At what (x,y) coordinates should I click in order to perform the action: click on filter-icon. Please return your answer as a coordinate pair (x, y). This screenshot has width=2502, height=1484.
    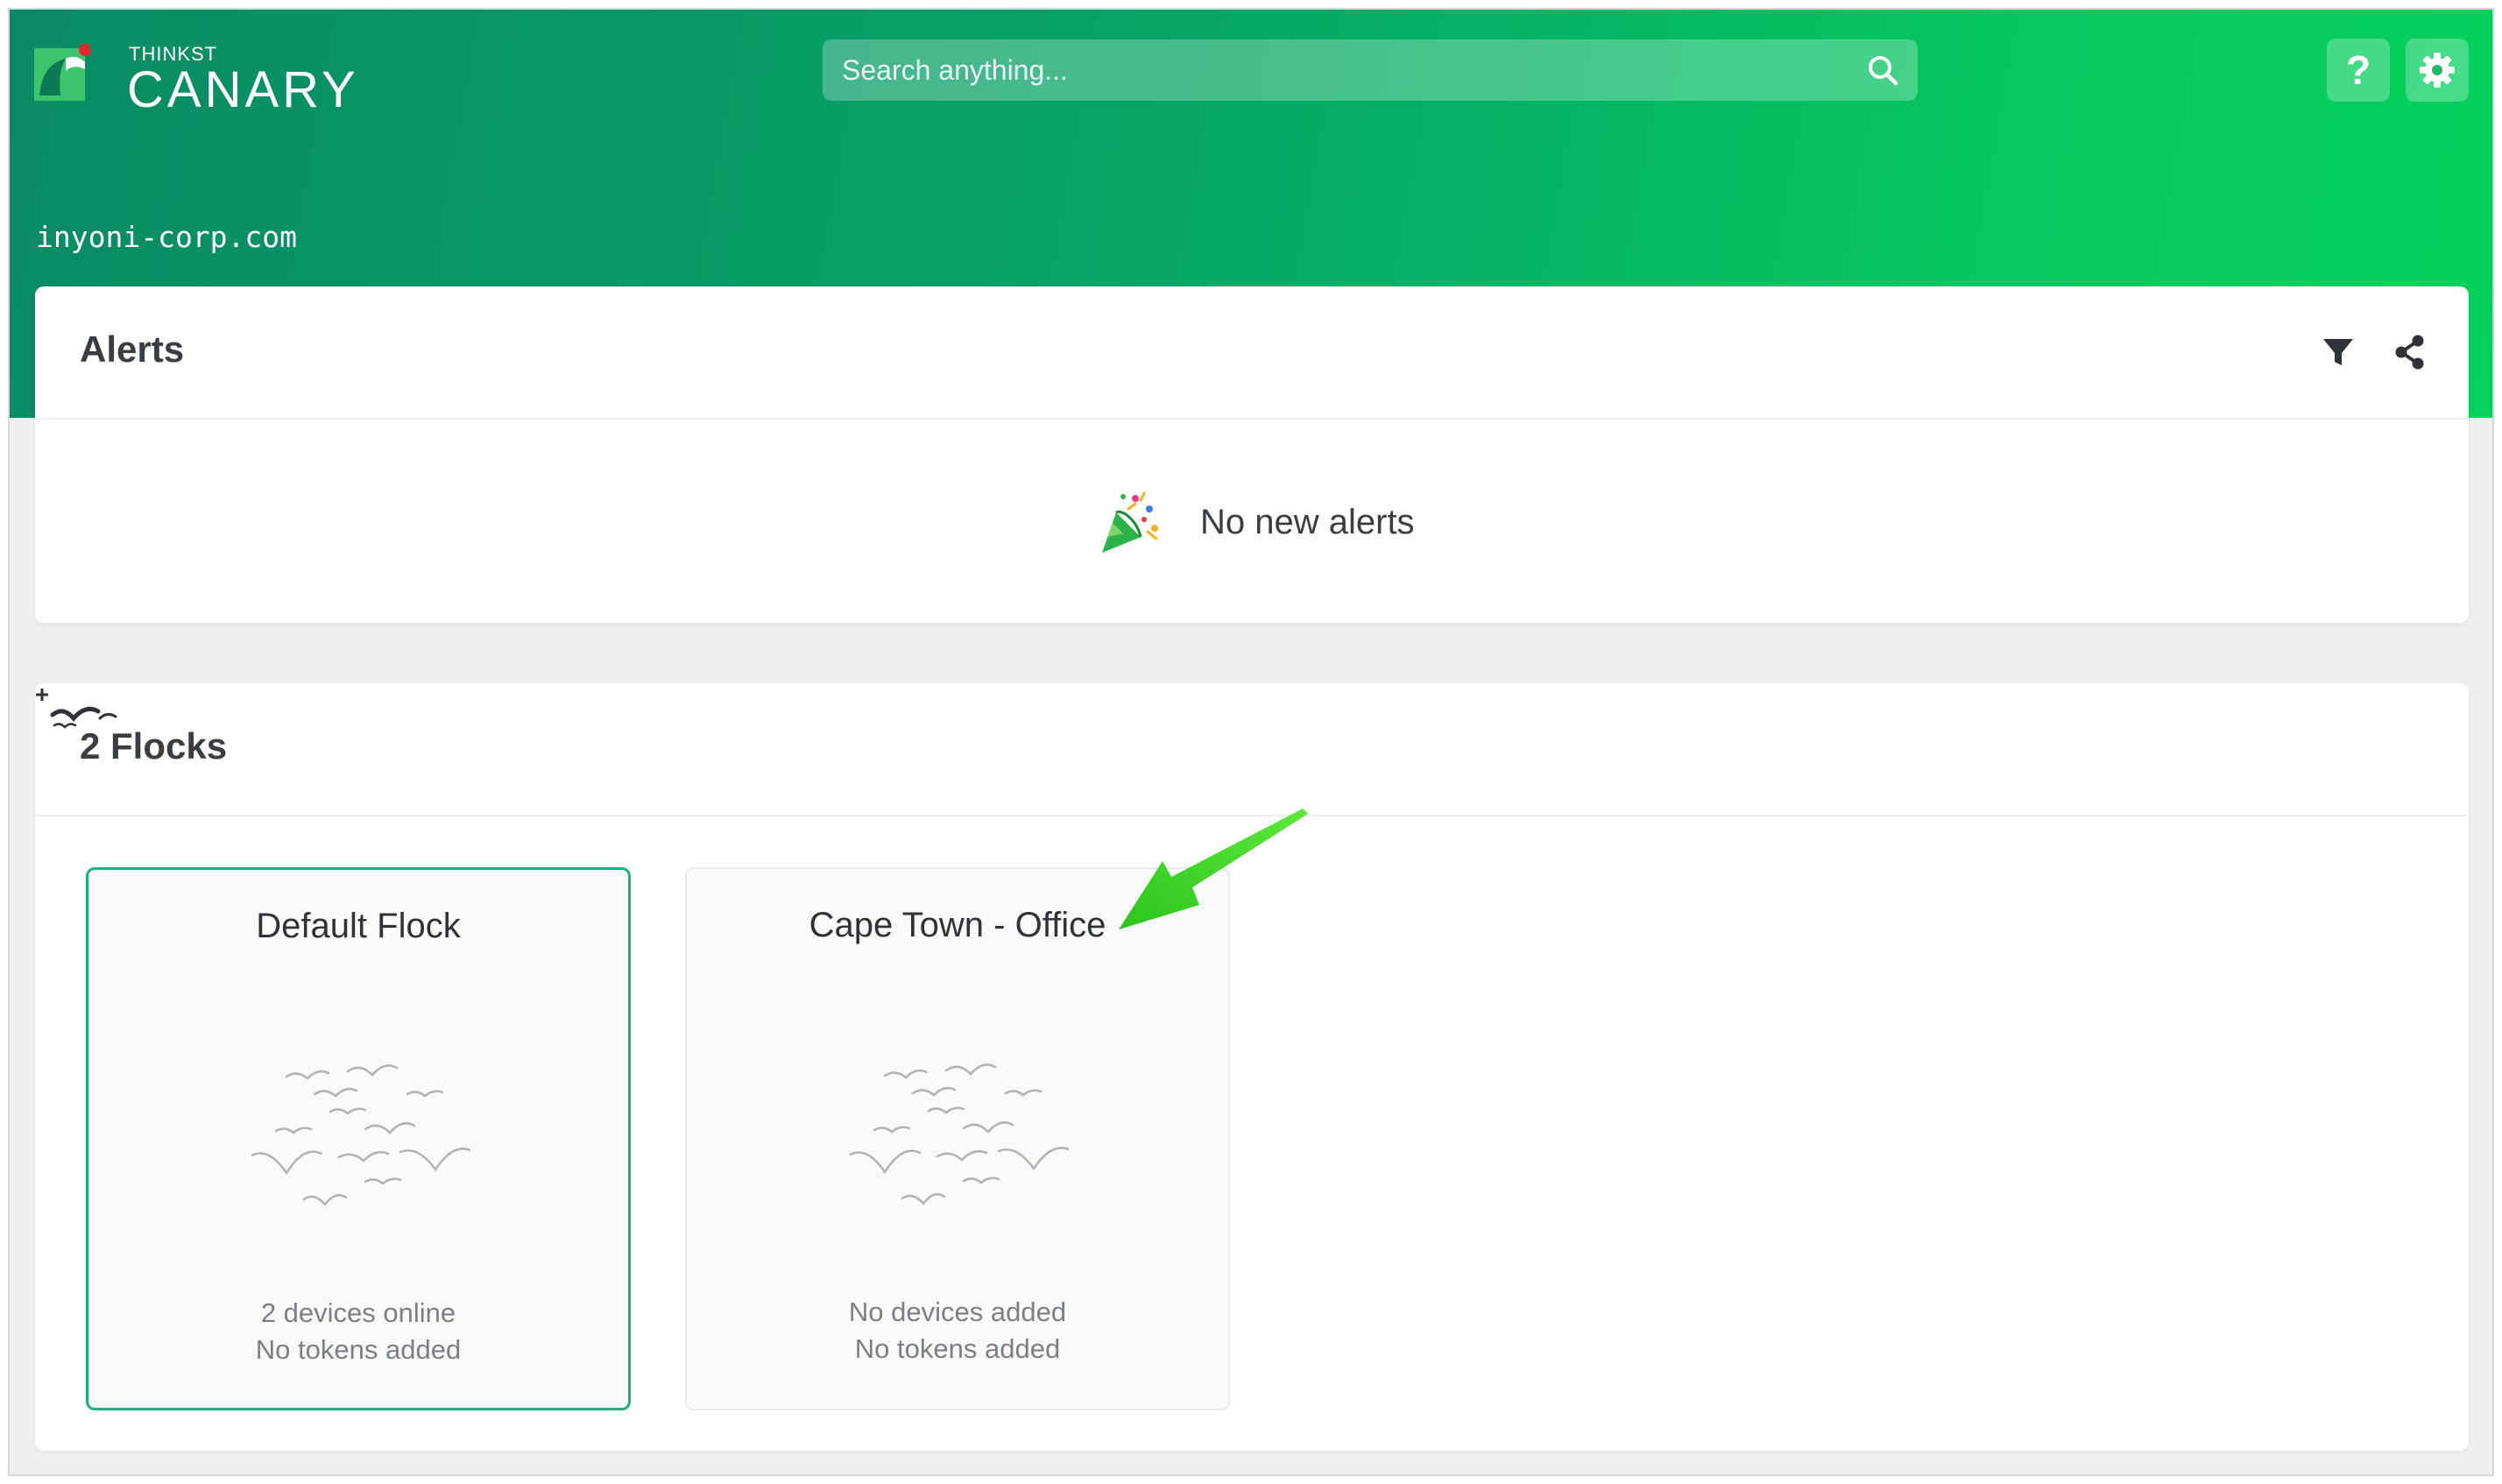
    Looking at the image, I should click on (2338, 352).